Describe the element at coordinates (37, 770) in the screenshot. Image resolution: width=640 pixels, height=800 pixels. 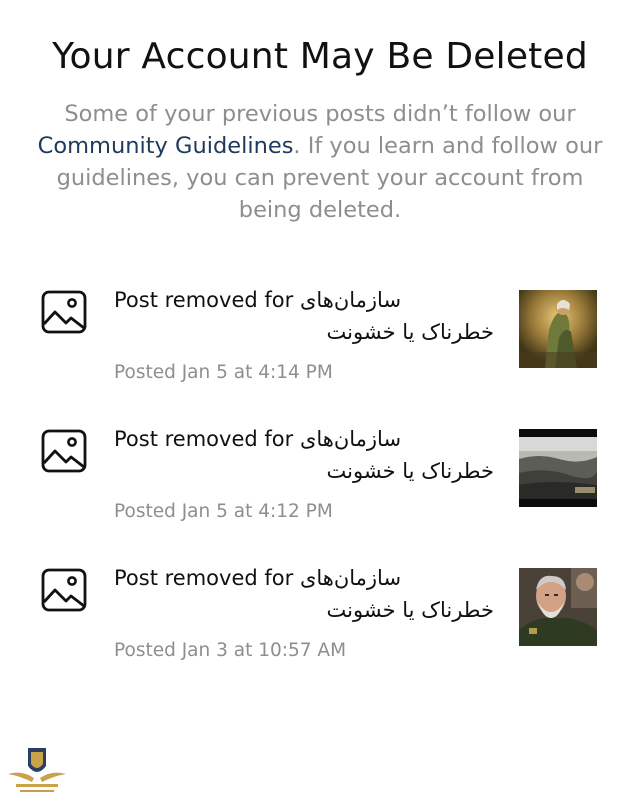
I see `arab-defense-forum-logo` at that location.